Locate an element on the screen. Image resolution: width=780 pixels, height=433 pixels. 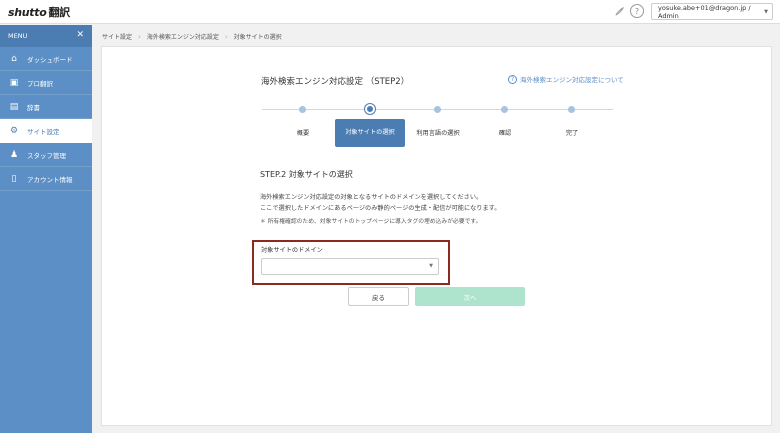
step-dot-overview is located at coordinates (302, 109).